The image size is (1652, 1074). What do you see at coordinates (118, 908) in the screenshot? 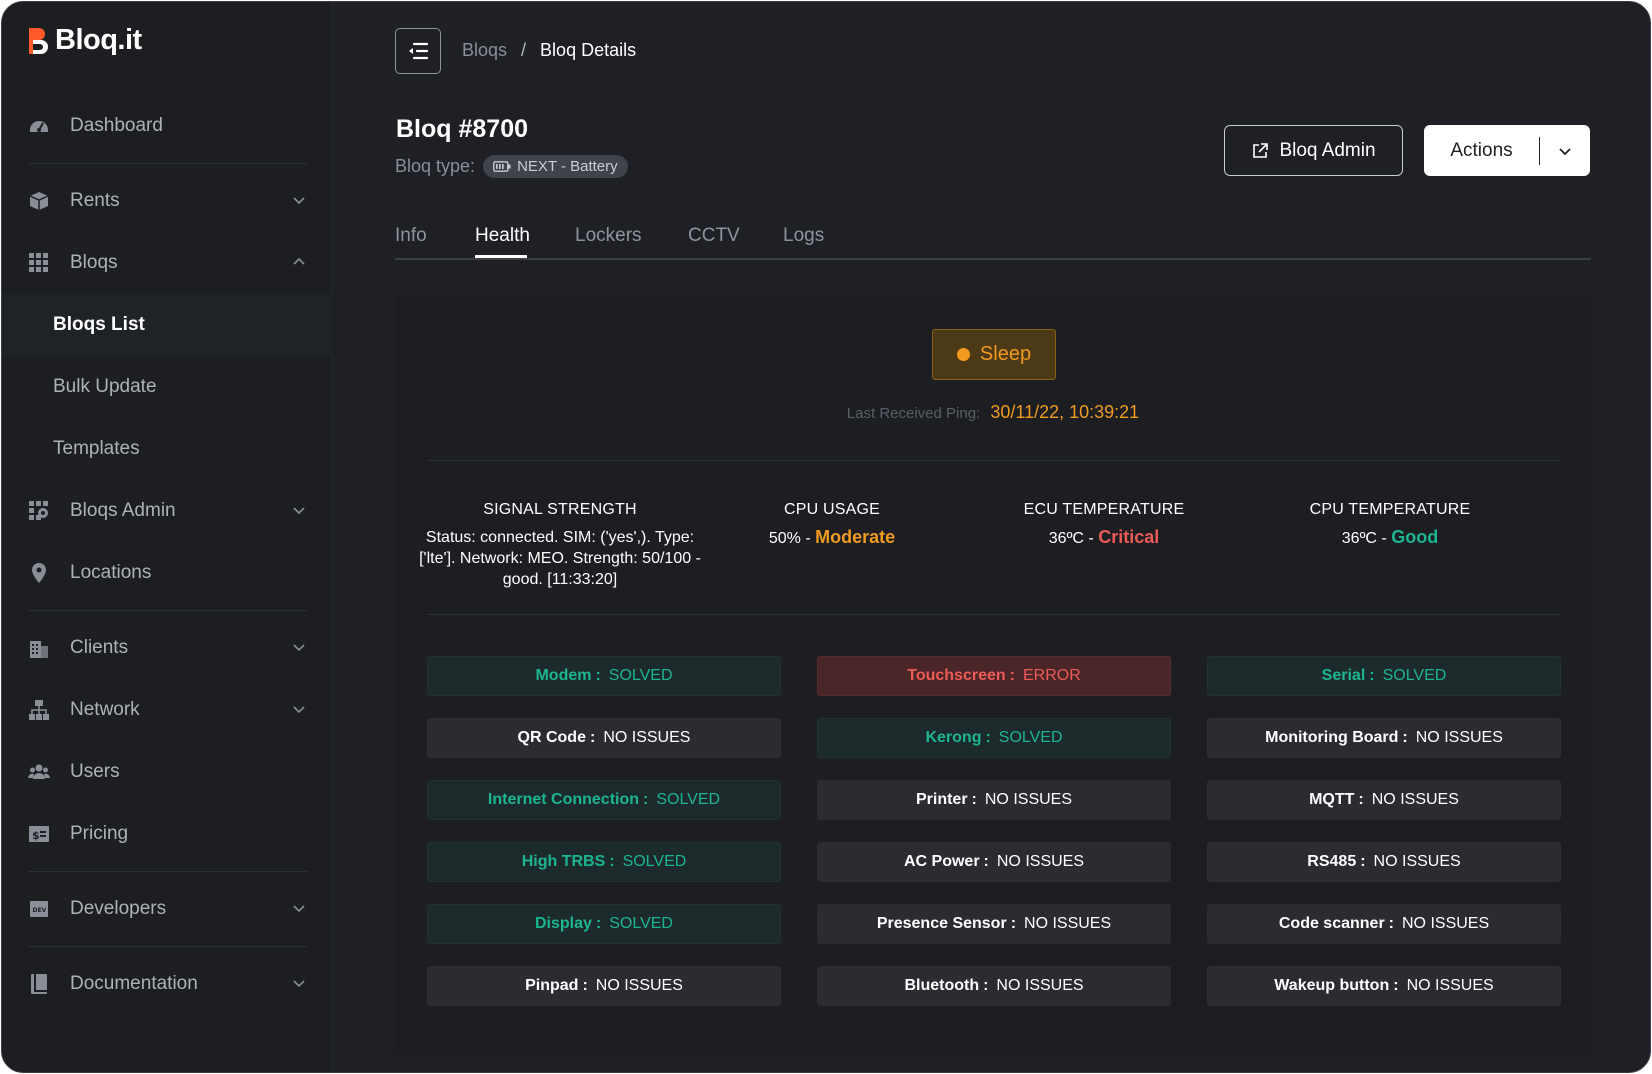
I see `sidebar-item-label: Developers` at bounding box center [118, 908].